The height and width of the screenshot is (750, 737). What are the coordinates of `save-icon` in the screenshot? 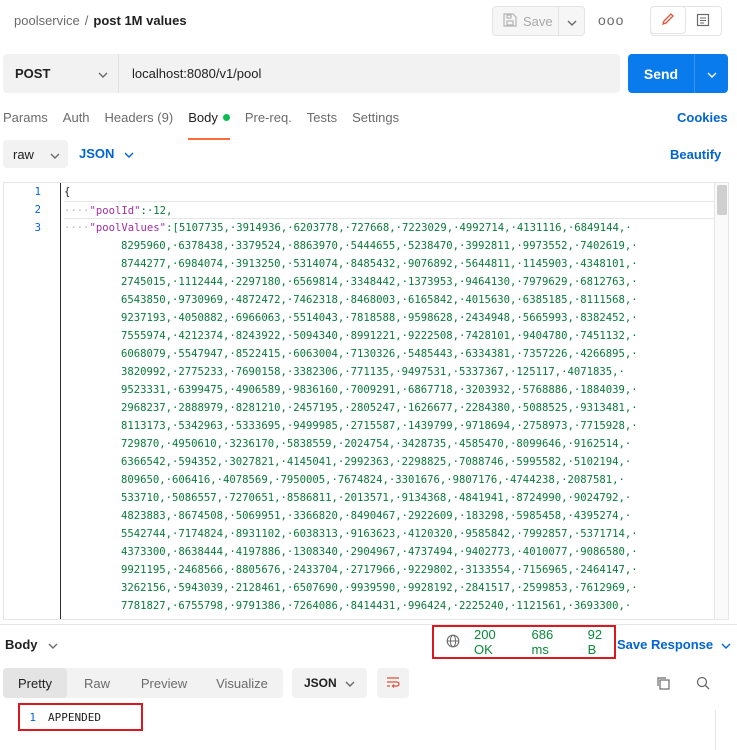 It's located at (510, 21).